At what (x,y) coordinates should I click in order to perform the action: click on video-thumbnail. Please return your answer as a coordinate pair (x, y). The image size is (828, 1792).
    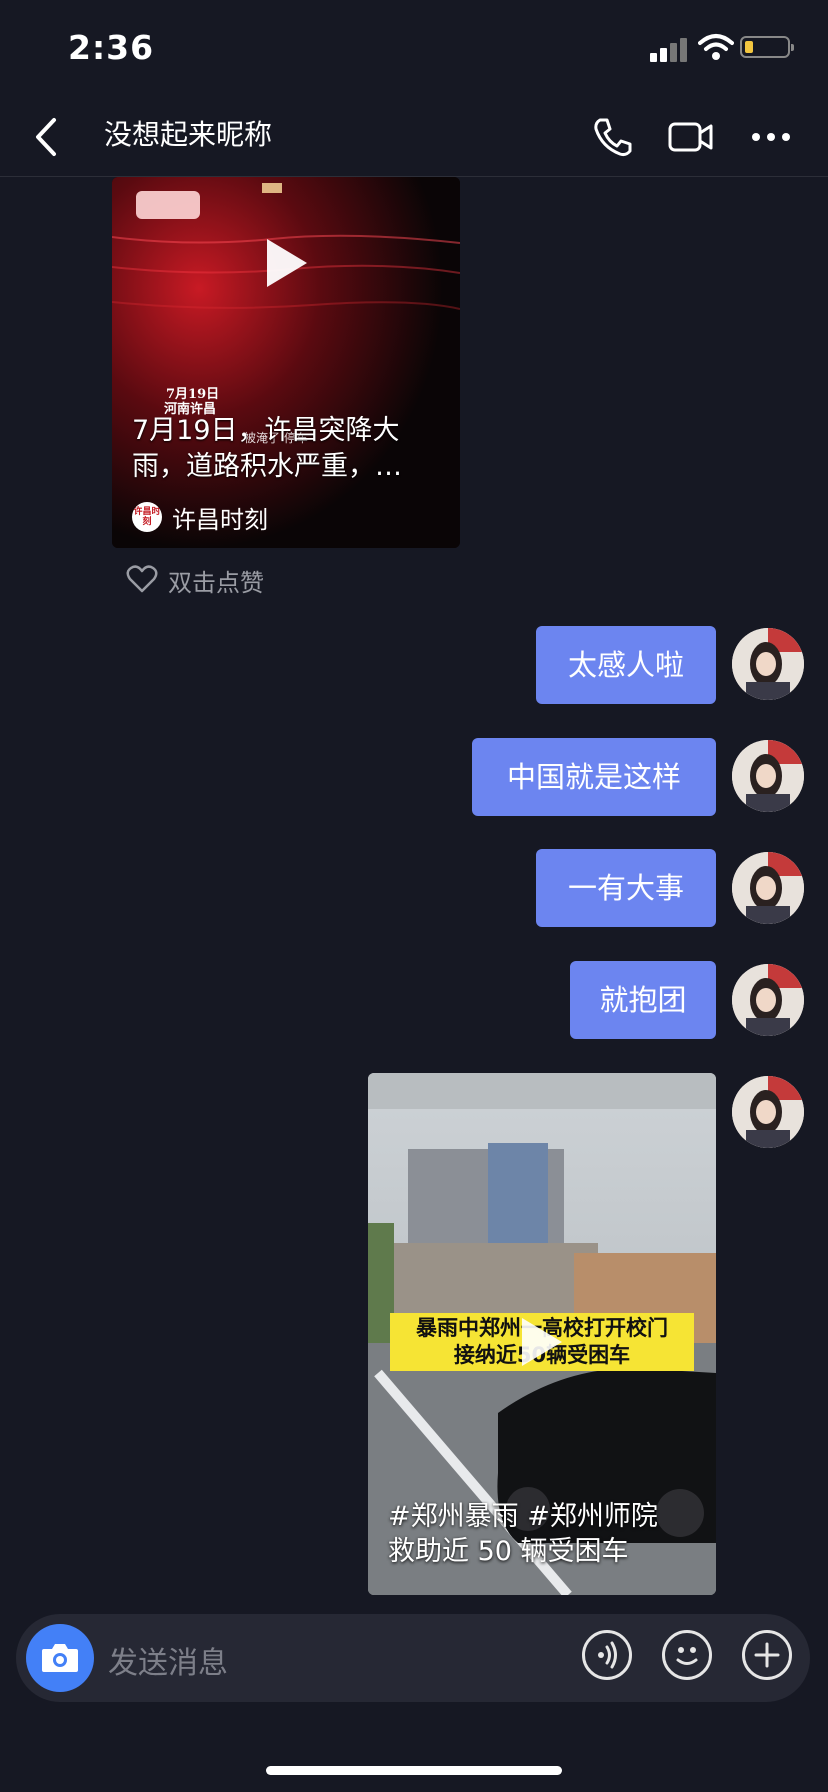
    Looking at the image, I should click on (286, 362).